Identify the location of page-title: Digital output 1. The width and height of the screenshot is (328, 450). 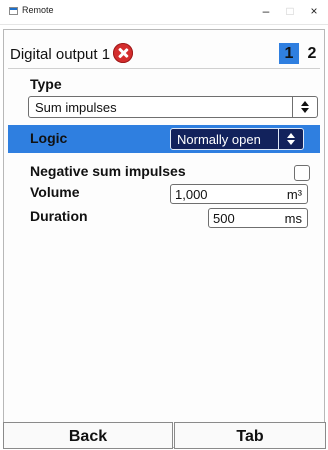
(60, 54).